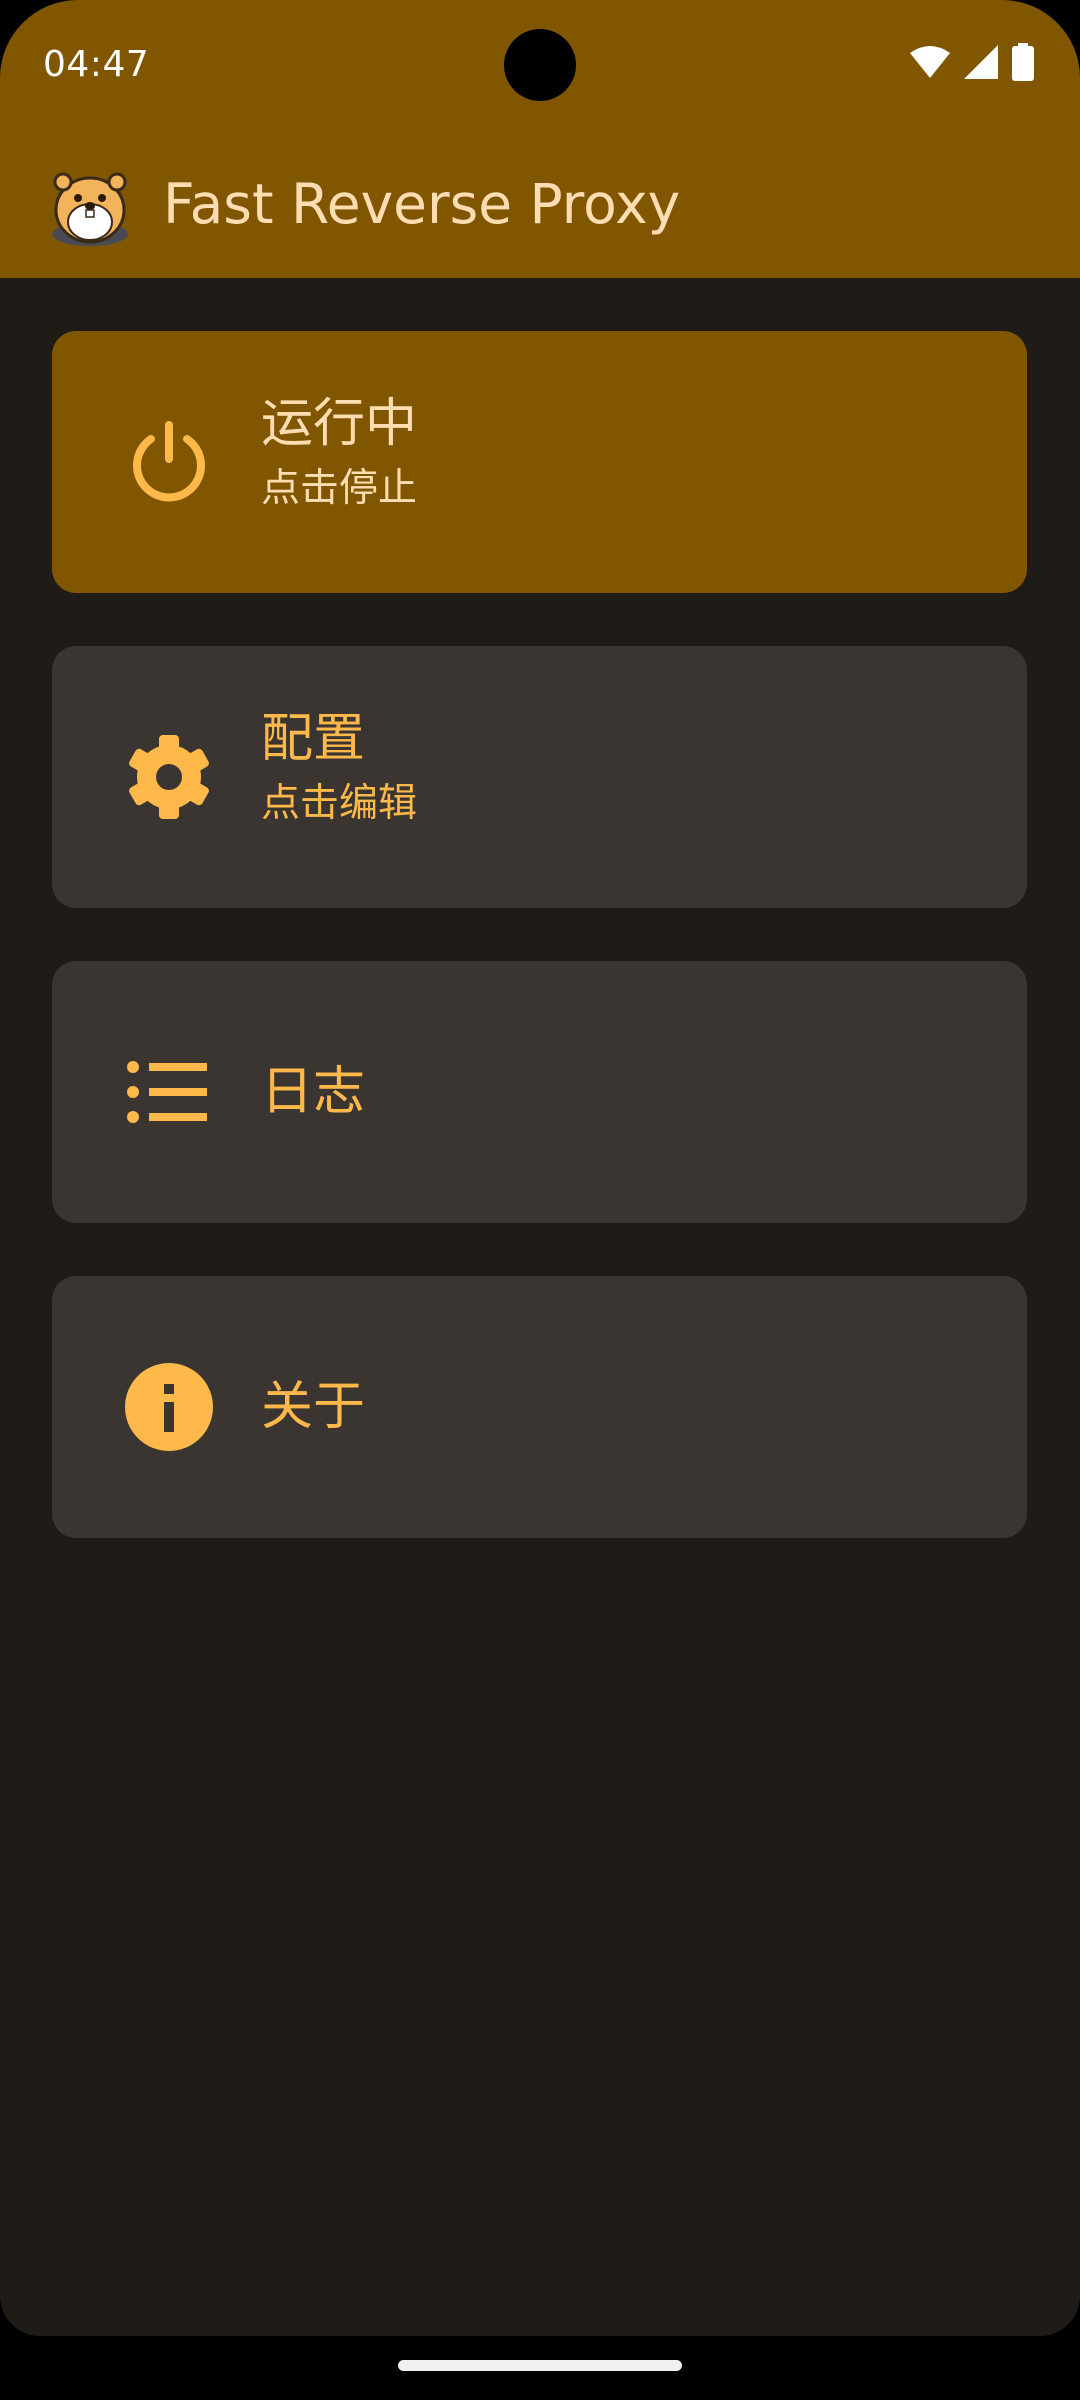  What do you see at coordinates (339, 424) in the screenshot?
I see `status-title: 运行中` at bounding box center [339, 424].